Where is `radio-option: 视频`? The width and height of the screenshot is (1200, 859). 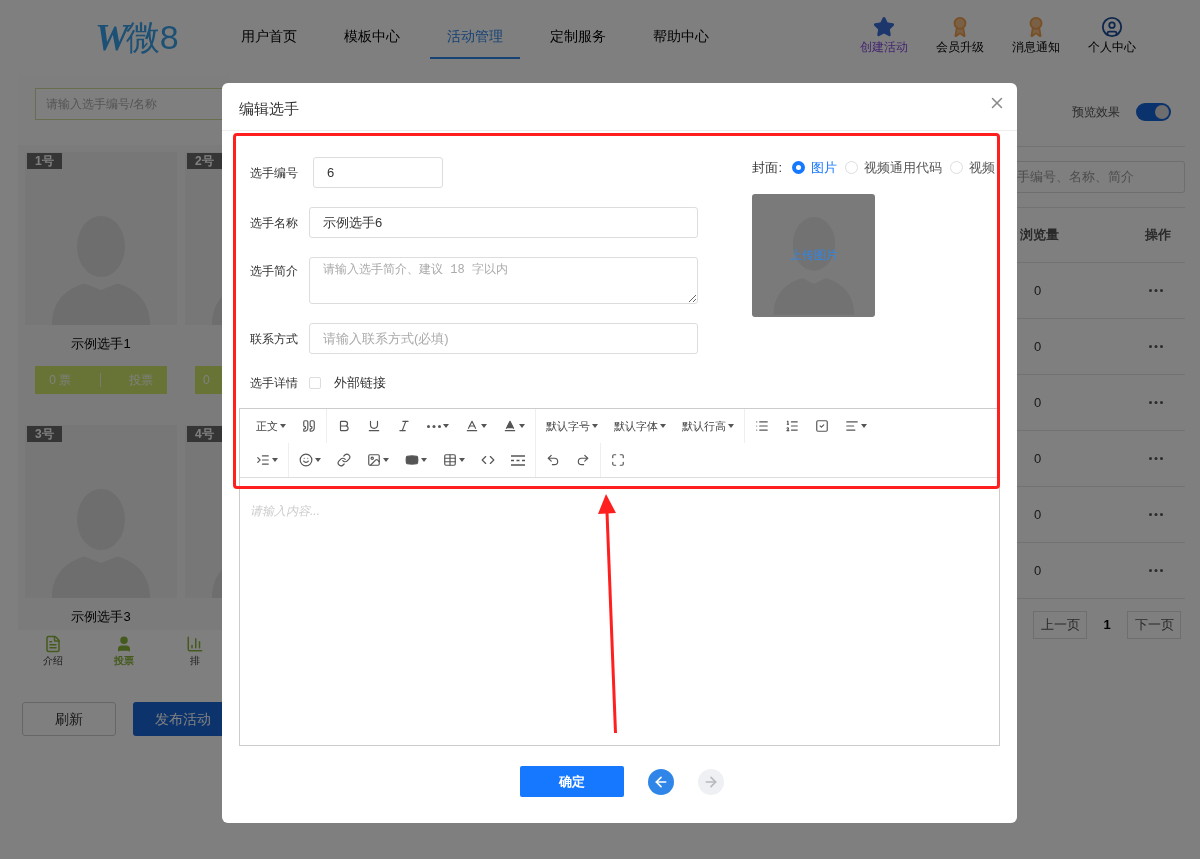 radio-option: 视频 is located at coordinates (972, 168).